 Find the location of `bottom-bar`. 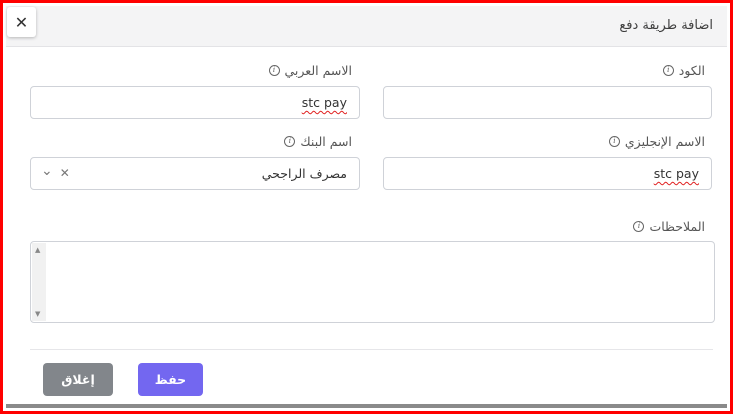

bottom-bar is located at coordinates (366, 406).